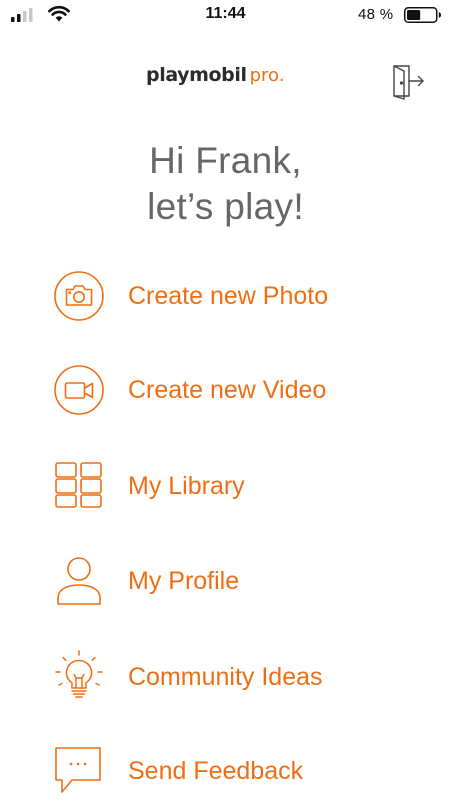 The width and height of the screenshot is (451, 801). What do you see at coordinates (79, 390) in the screenshot?
I see `video-camera-icon` at bounding box center [79, 390].